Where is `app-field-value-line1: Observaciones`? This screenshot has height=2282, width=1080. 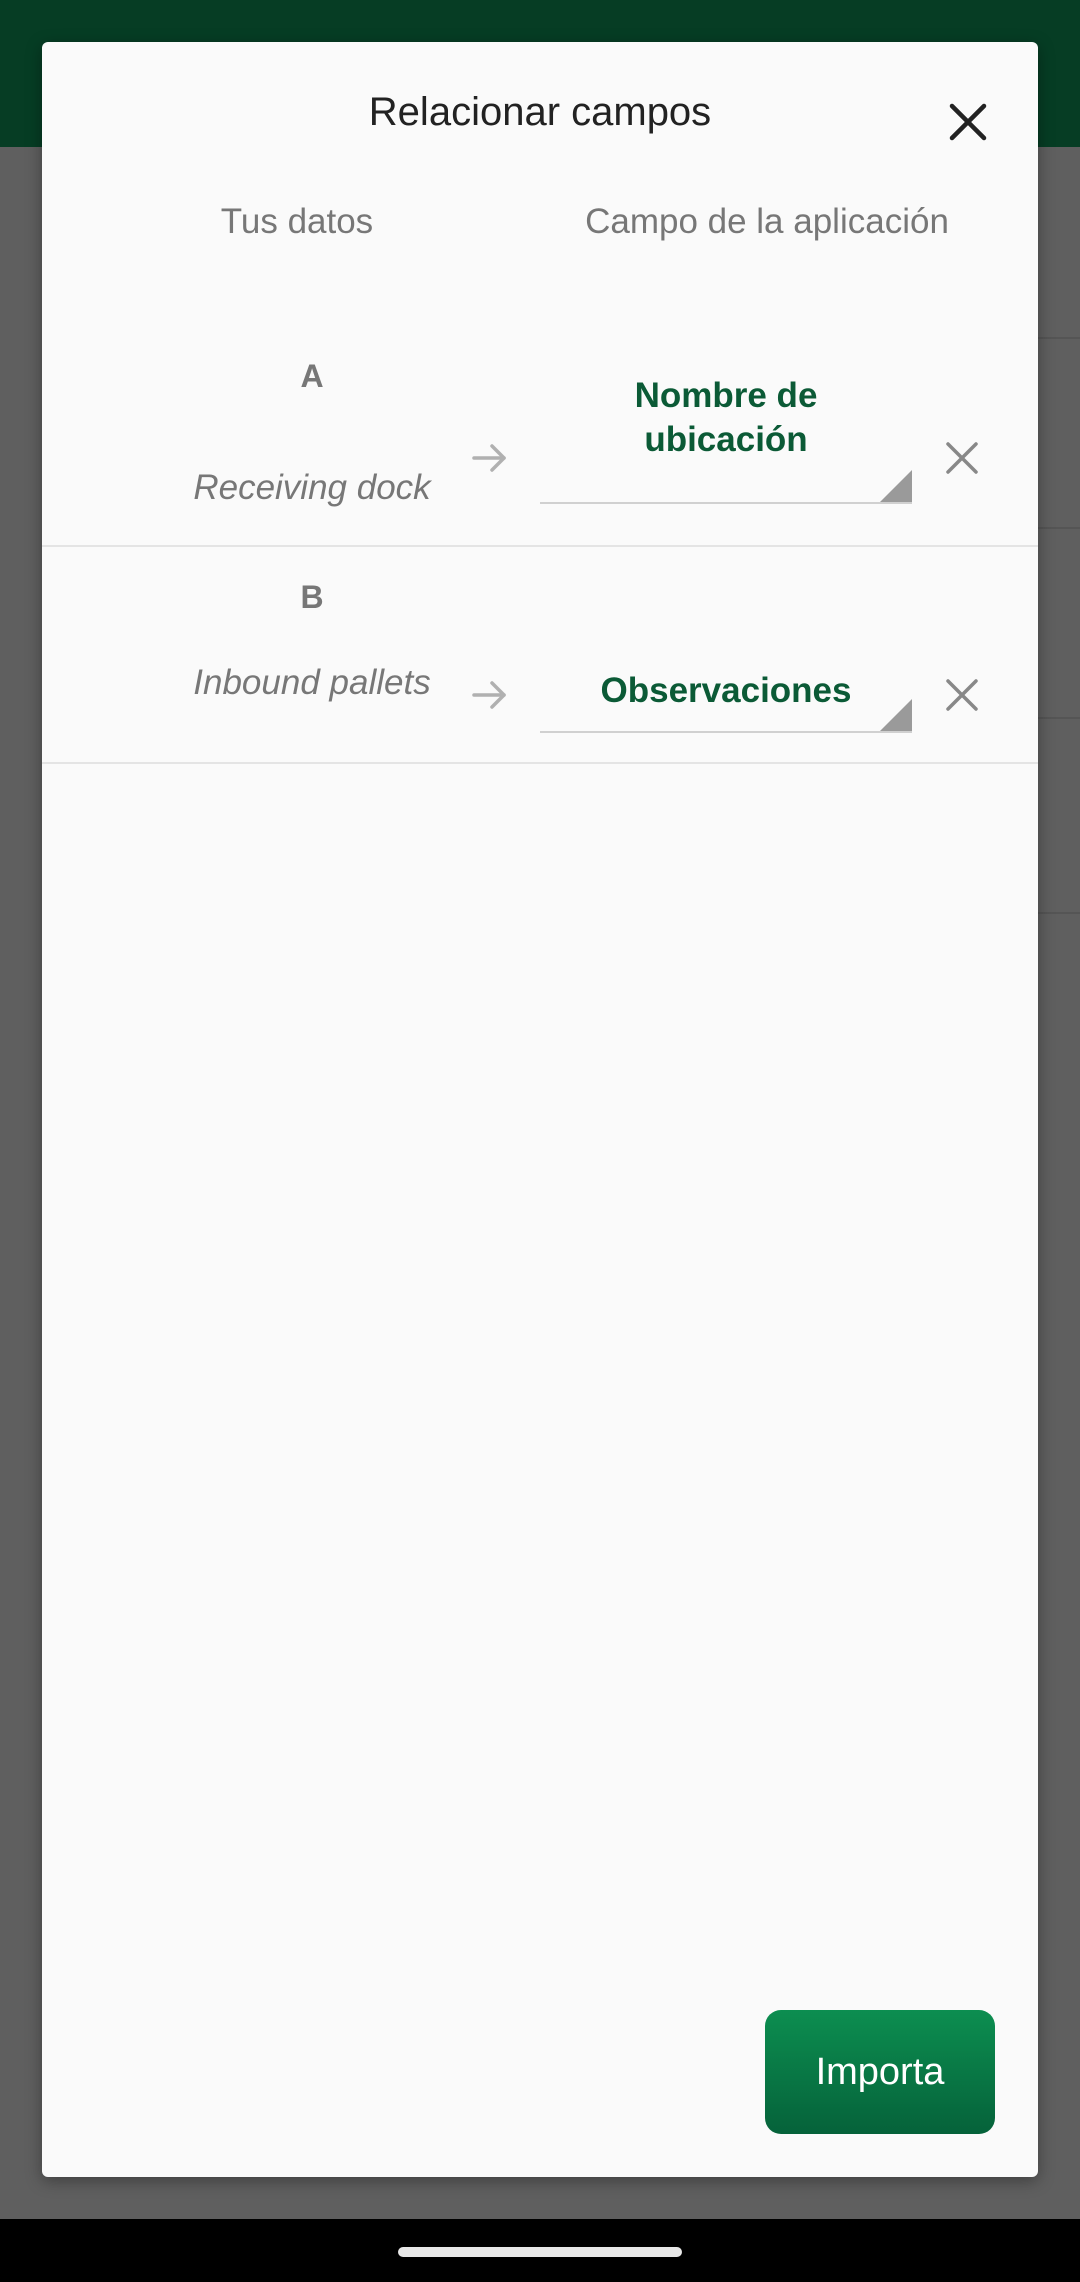 app-field-value-line1: Observaciones is located at coordinates (726, 690).